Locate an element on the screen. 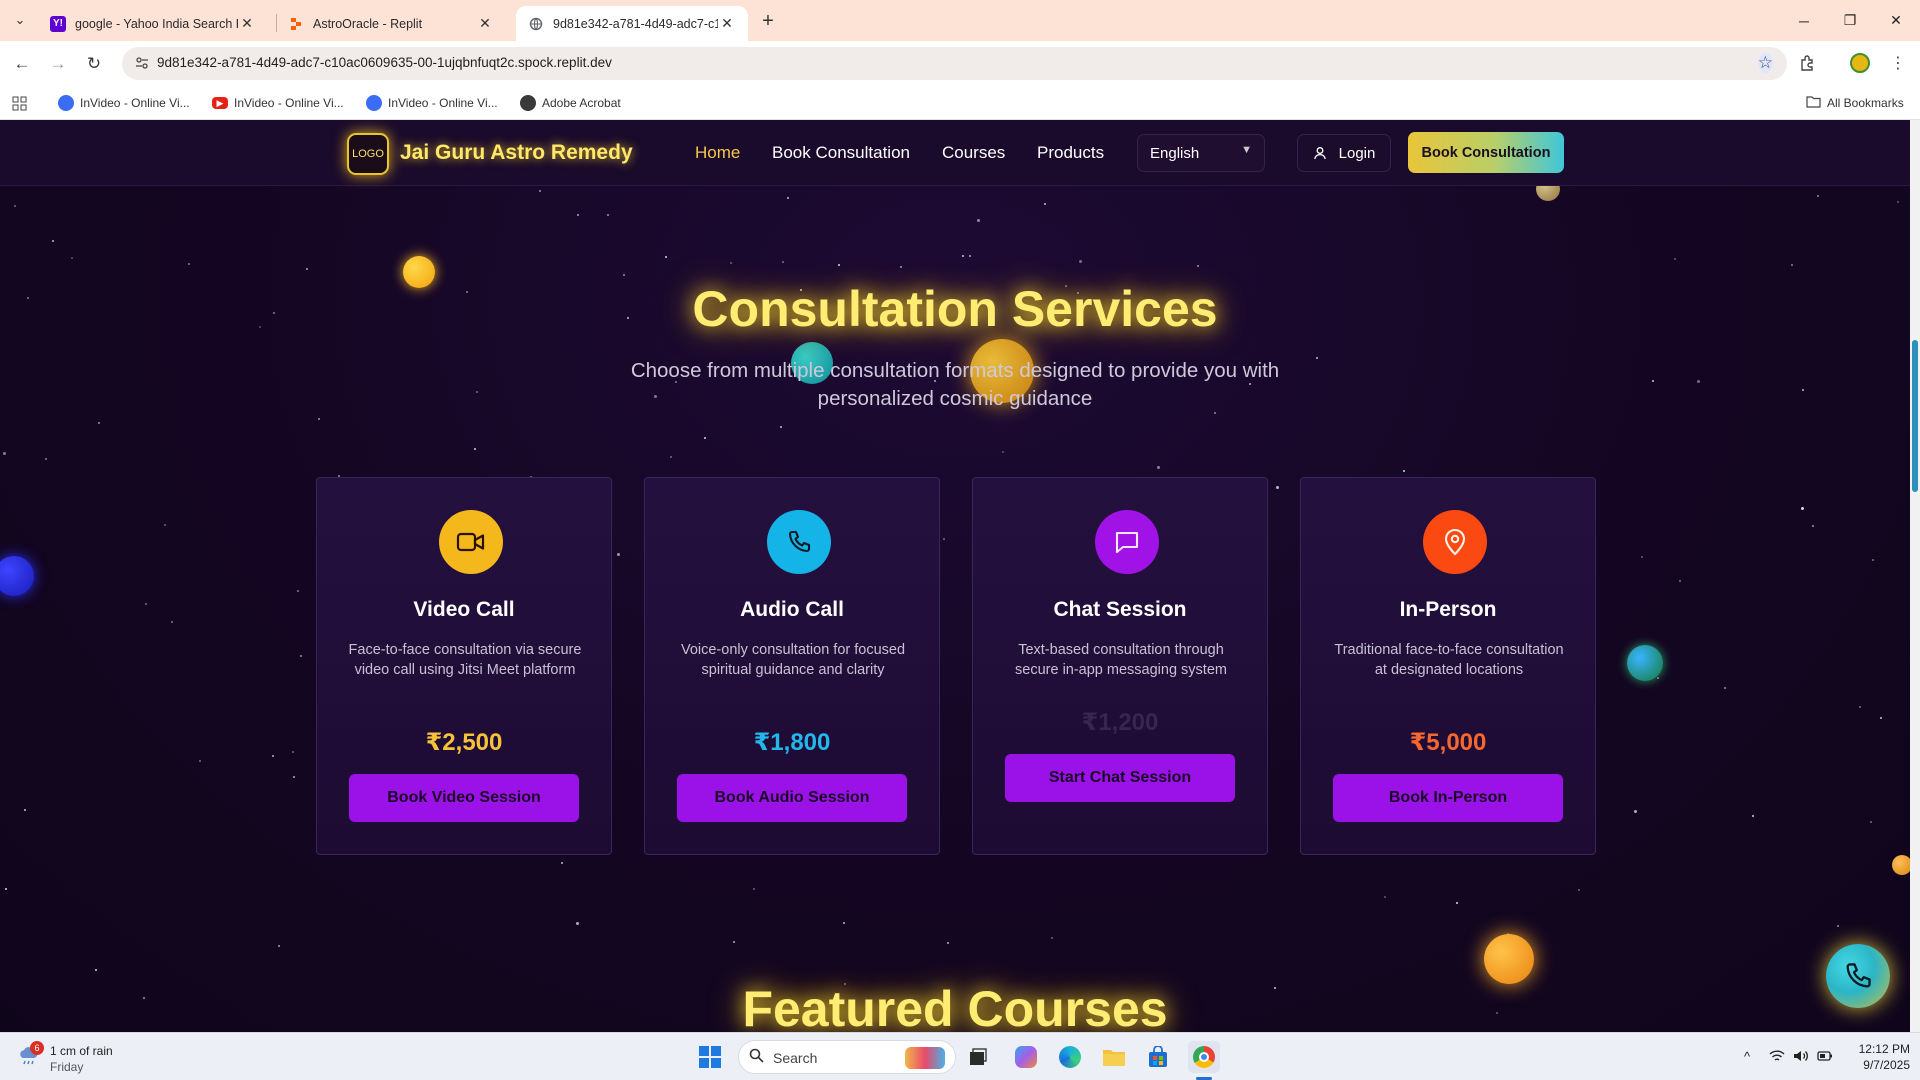  bookmark-star-icon: ☆ is located at coordinates (1765, 63).